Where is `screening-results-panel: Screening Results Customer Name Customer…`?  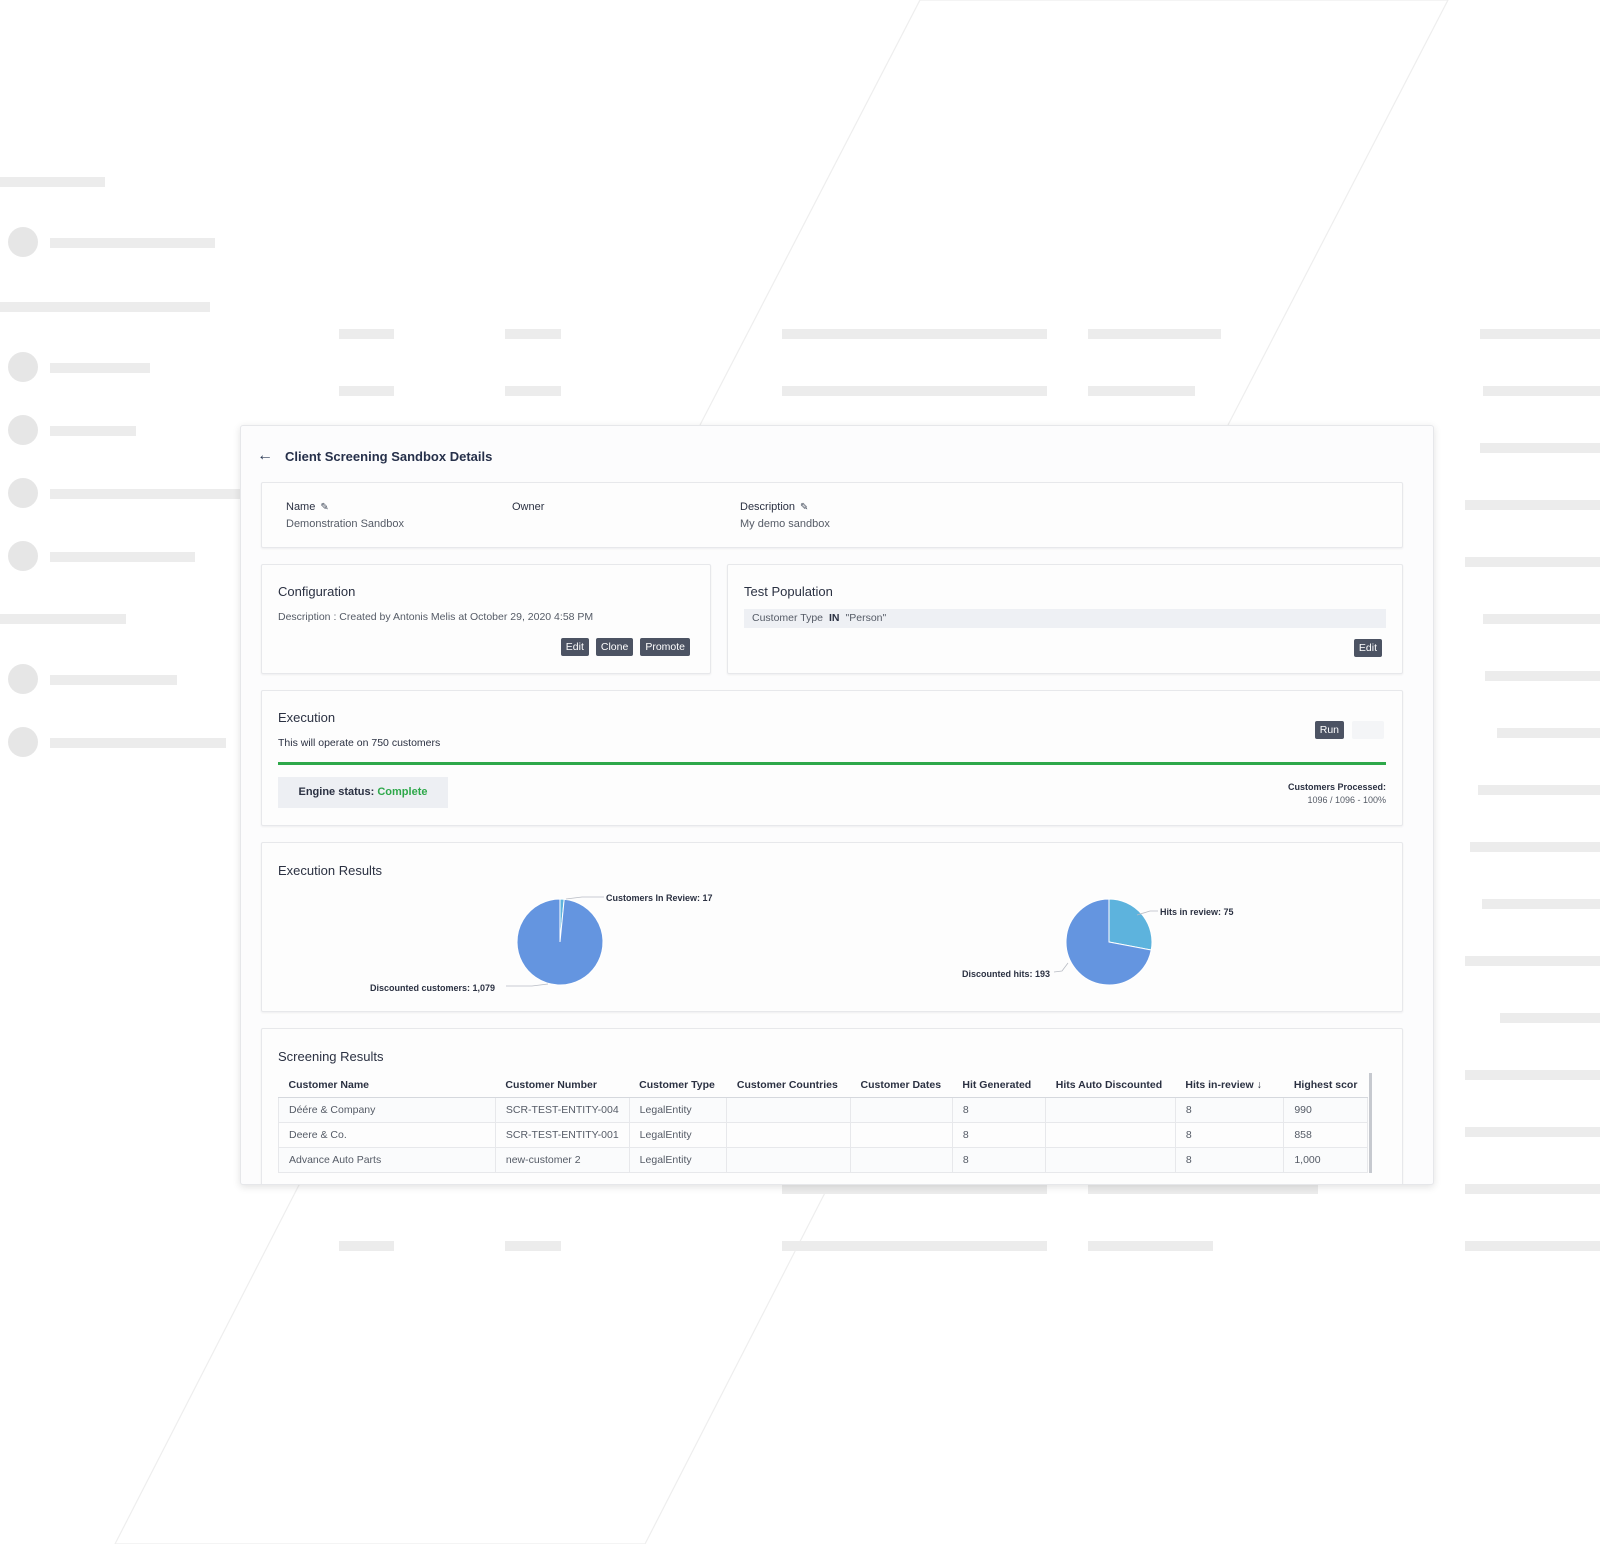
screening-results-panel: Screening Results Customer Name Customer… is located at coordinates (832, 1106).